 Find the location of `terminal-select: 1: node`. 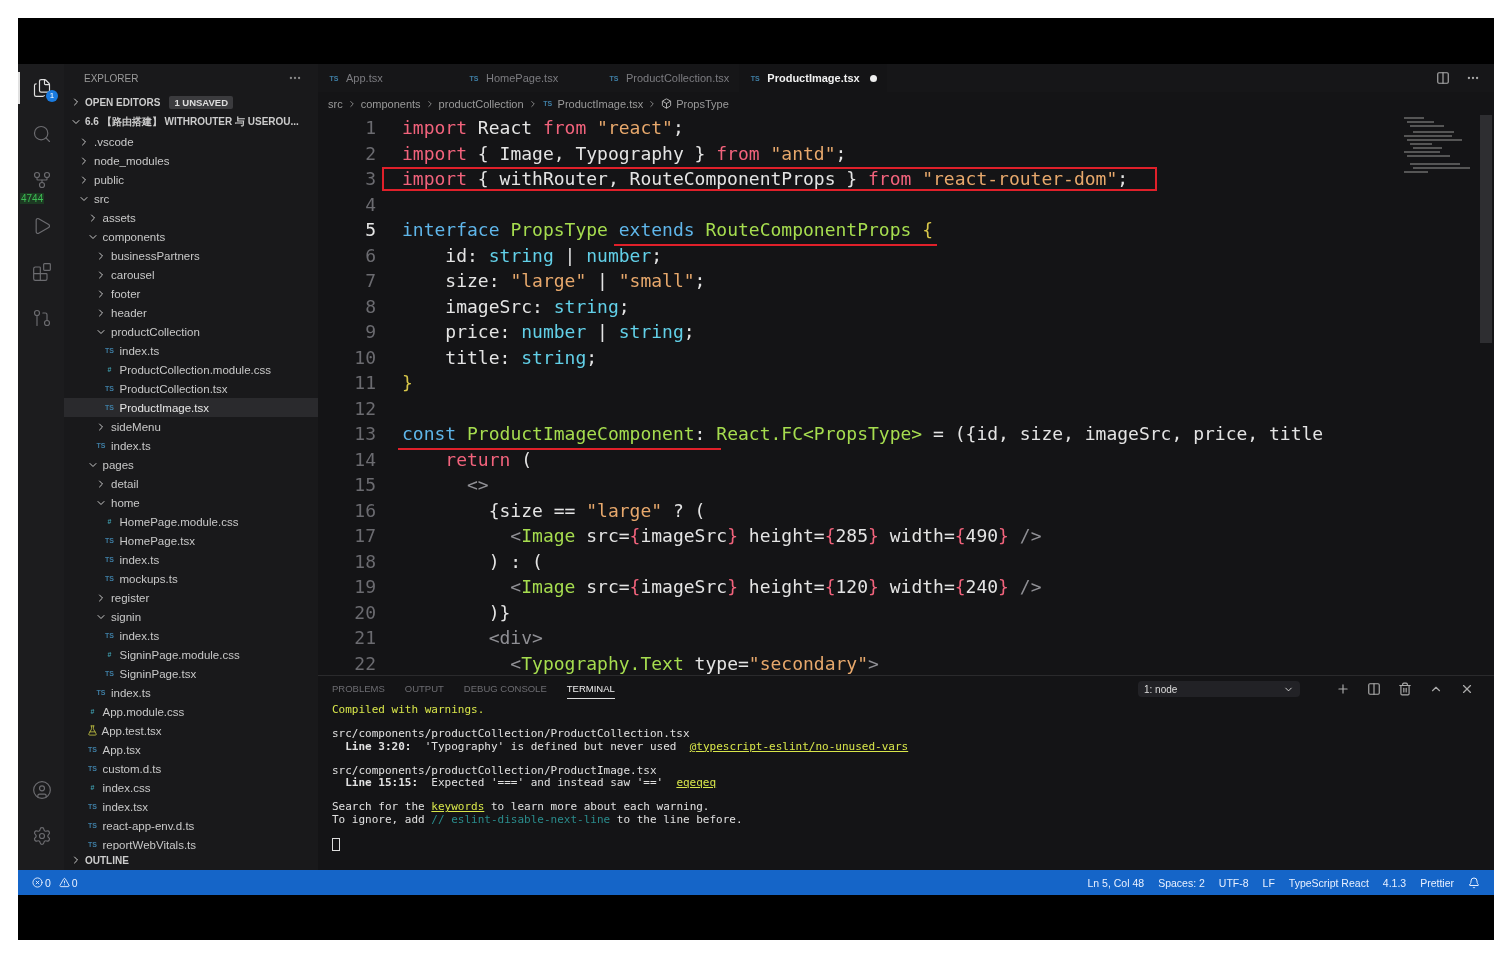

terminal-select: 1: node is located at coordinates (1219, 689).